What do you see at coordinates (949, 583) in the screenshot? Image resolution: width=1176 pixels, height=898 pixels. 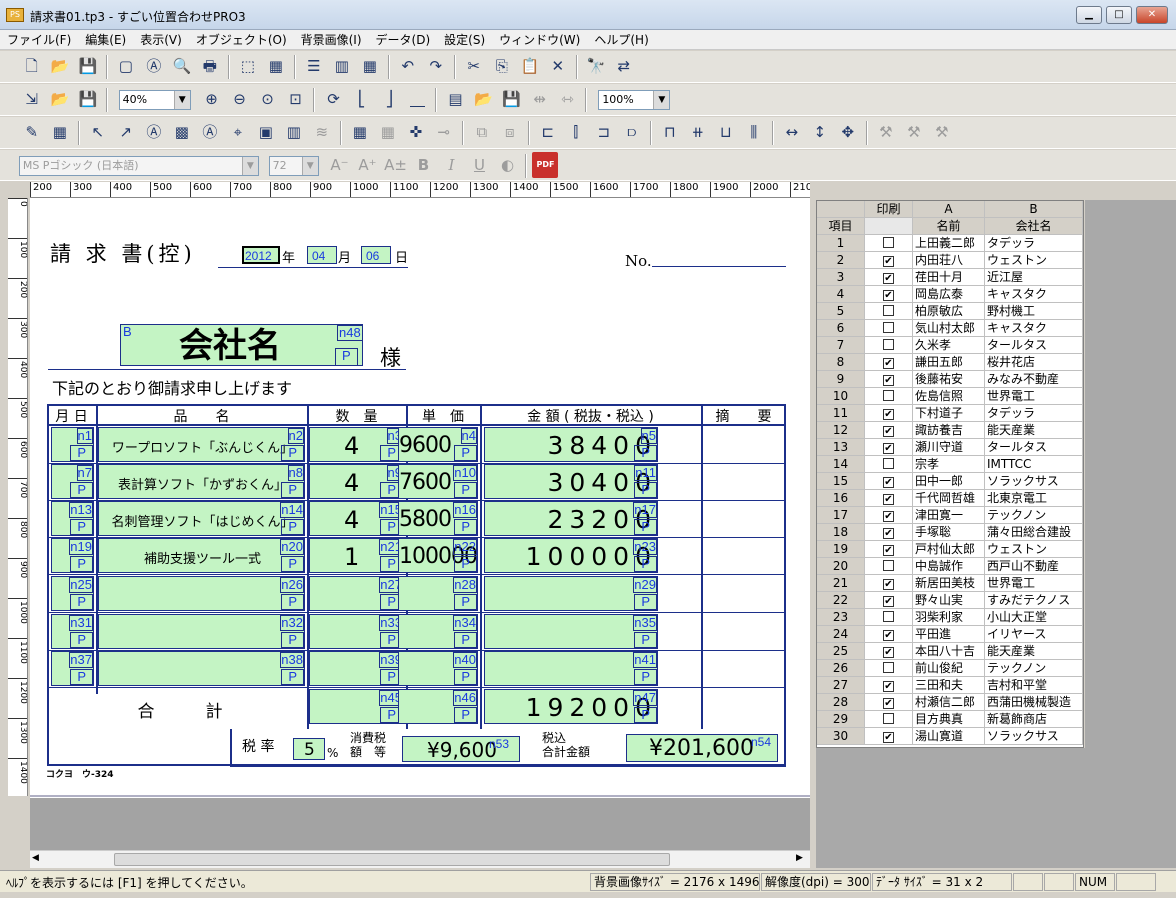 I see `grid-name-cell: 新居田美枝` at bounding box center [949, 583].